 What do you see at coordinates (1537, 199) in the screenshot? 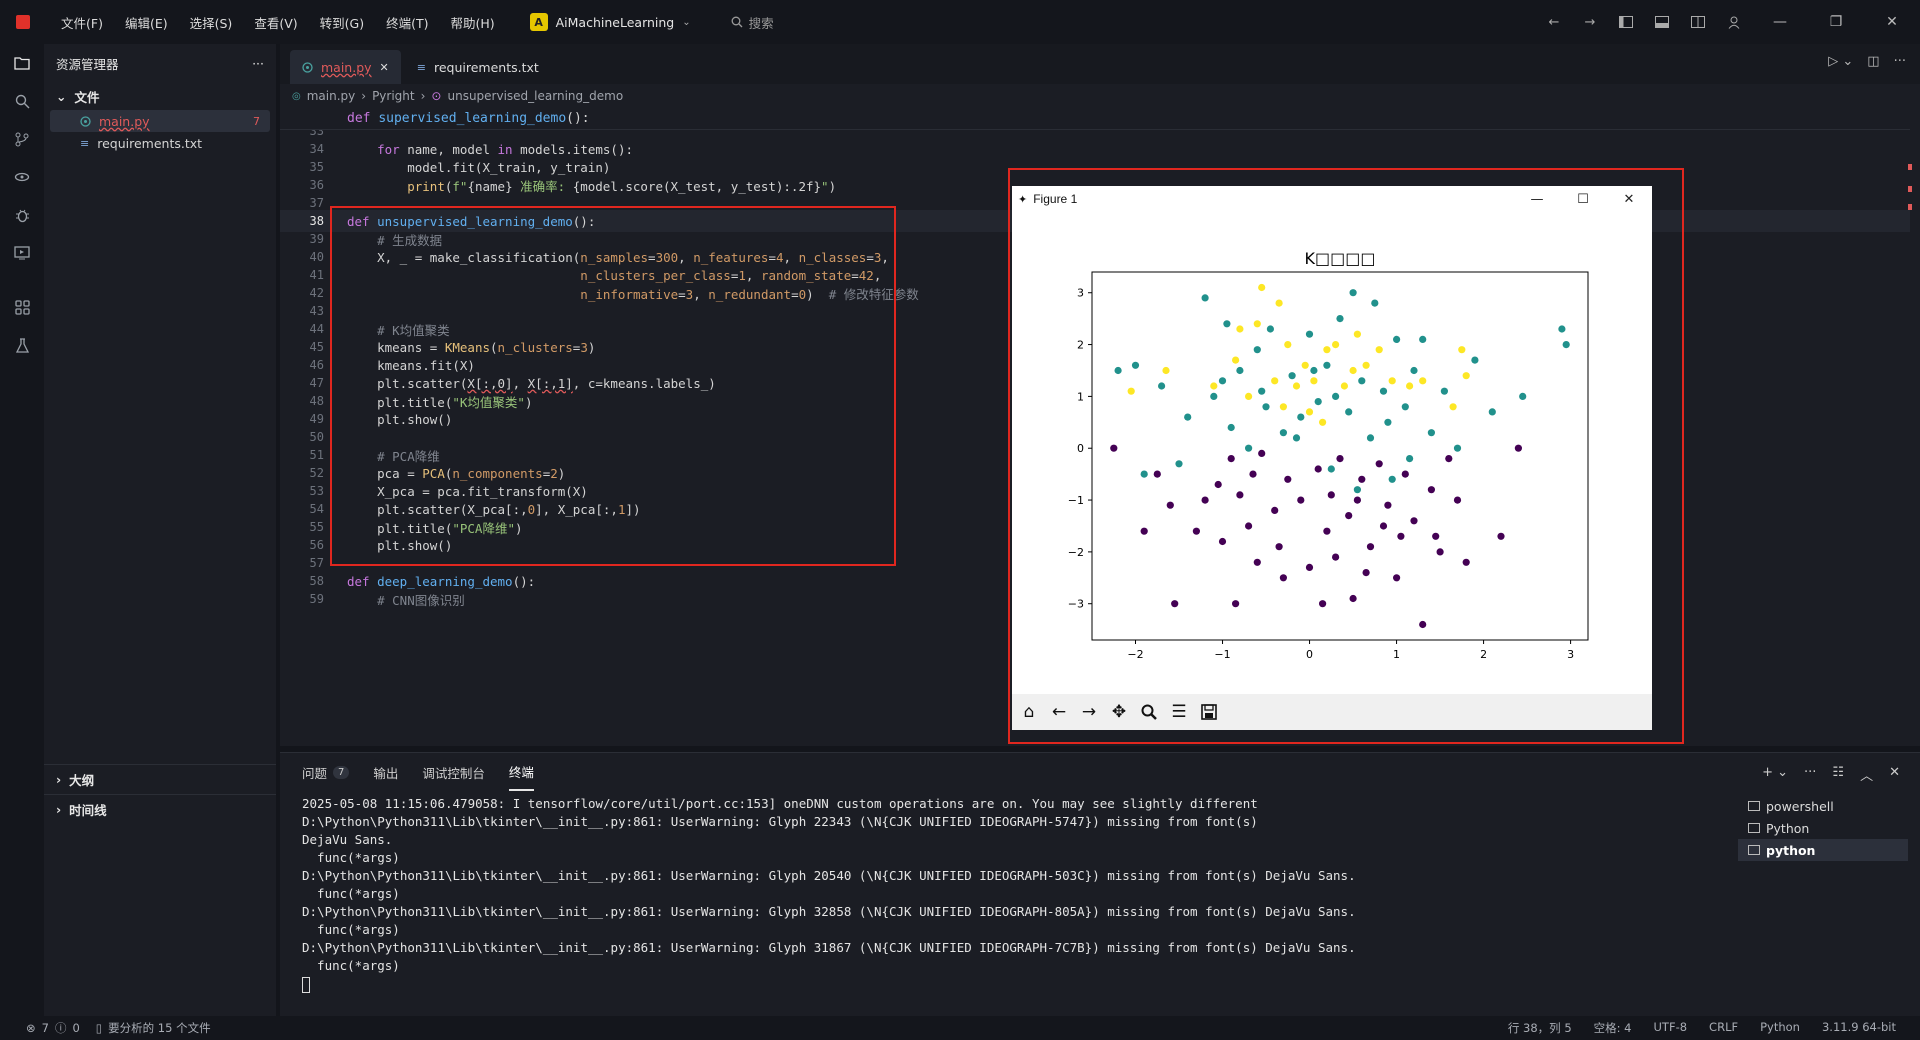
I see `figure-minimize-button: —` at bounding box center [1537, 199].